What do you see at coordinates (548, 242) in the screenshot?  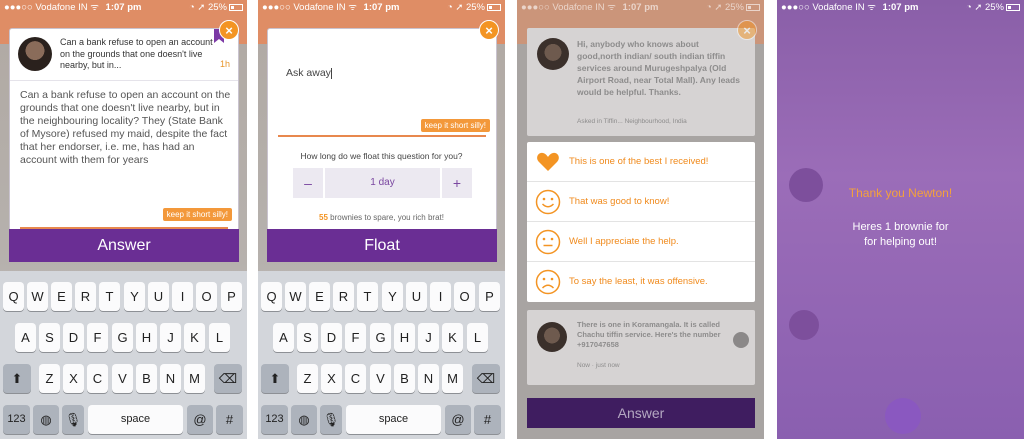 I see `neutral-face-icon` at bounding box center [548, 242].